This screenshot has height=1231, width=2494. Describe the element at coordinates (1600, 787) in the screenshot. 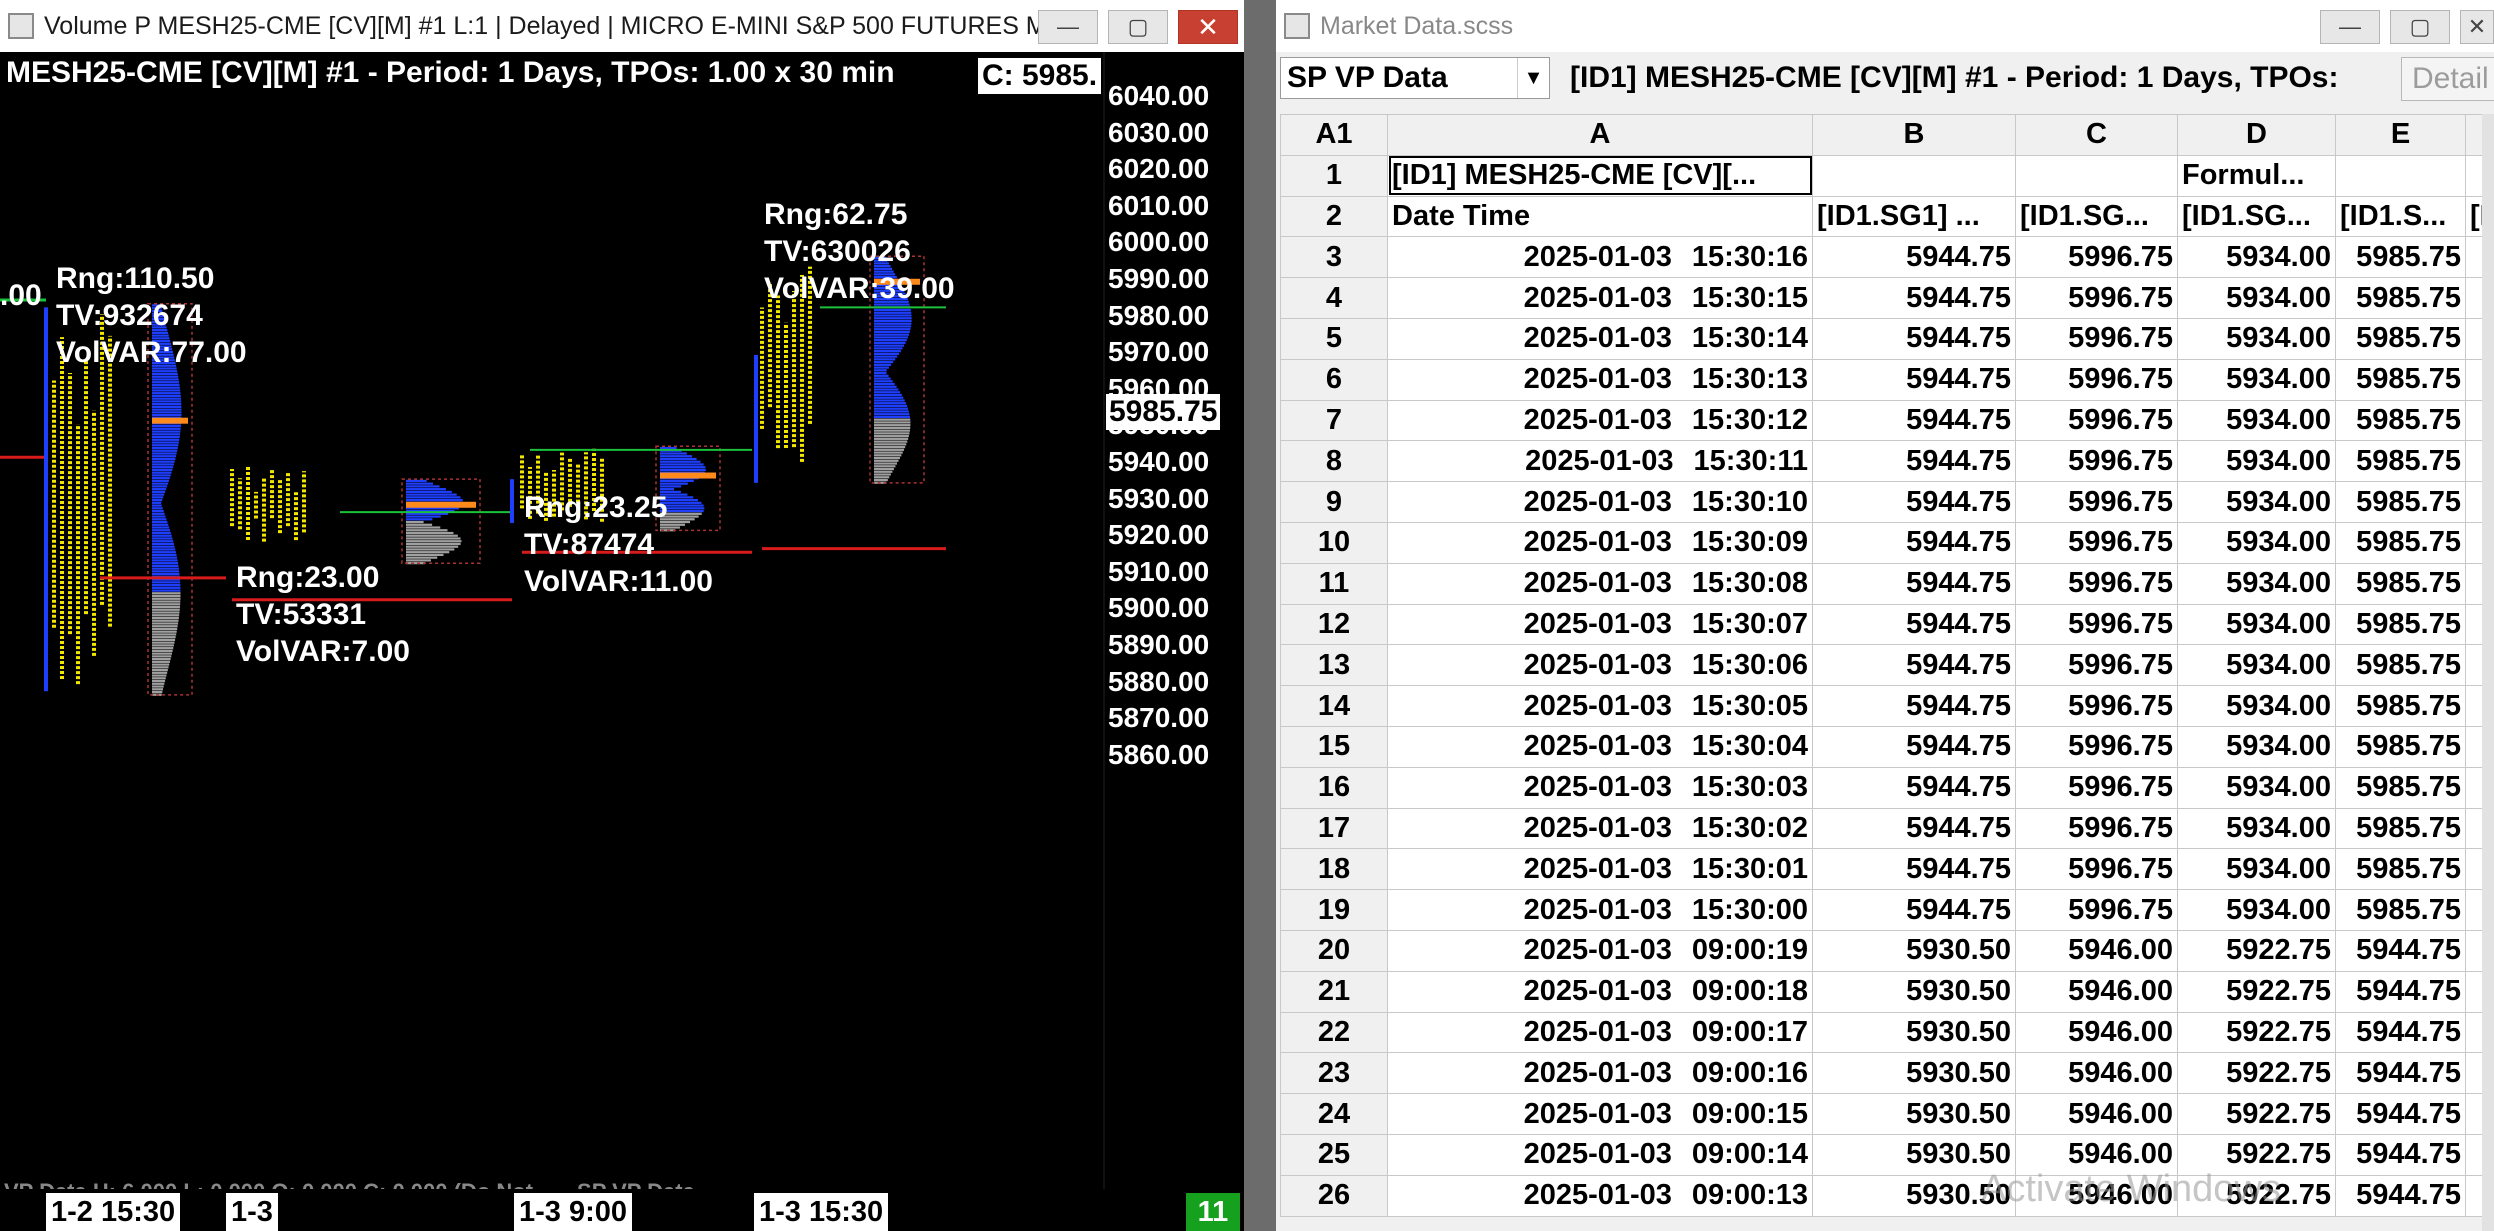

I see `cell-date-time: 2025-01-03 15:30:03` at that location.